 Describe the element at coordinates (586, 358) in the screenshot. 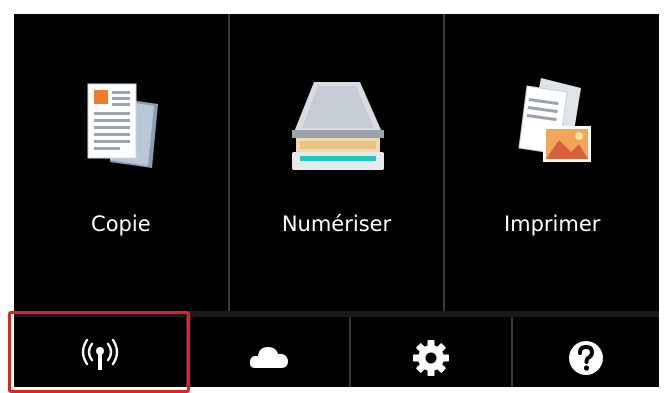

I see `help-icon` at that location.